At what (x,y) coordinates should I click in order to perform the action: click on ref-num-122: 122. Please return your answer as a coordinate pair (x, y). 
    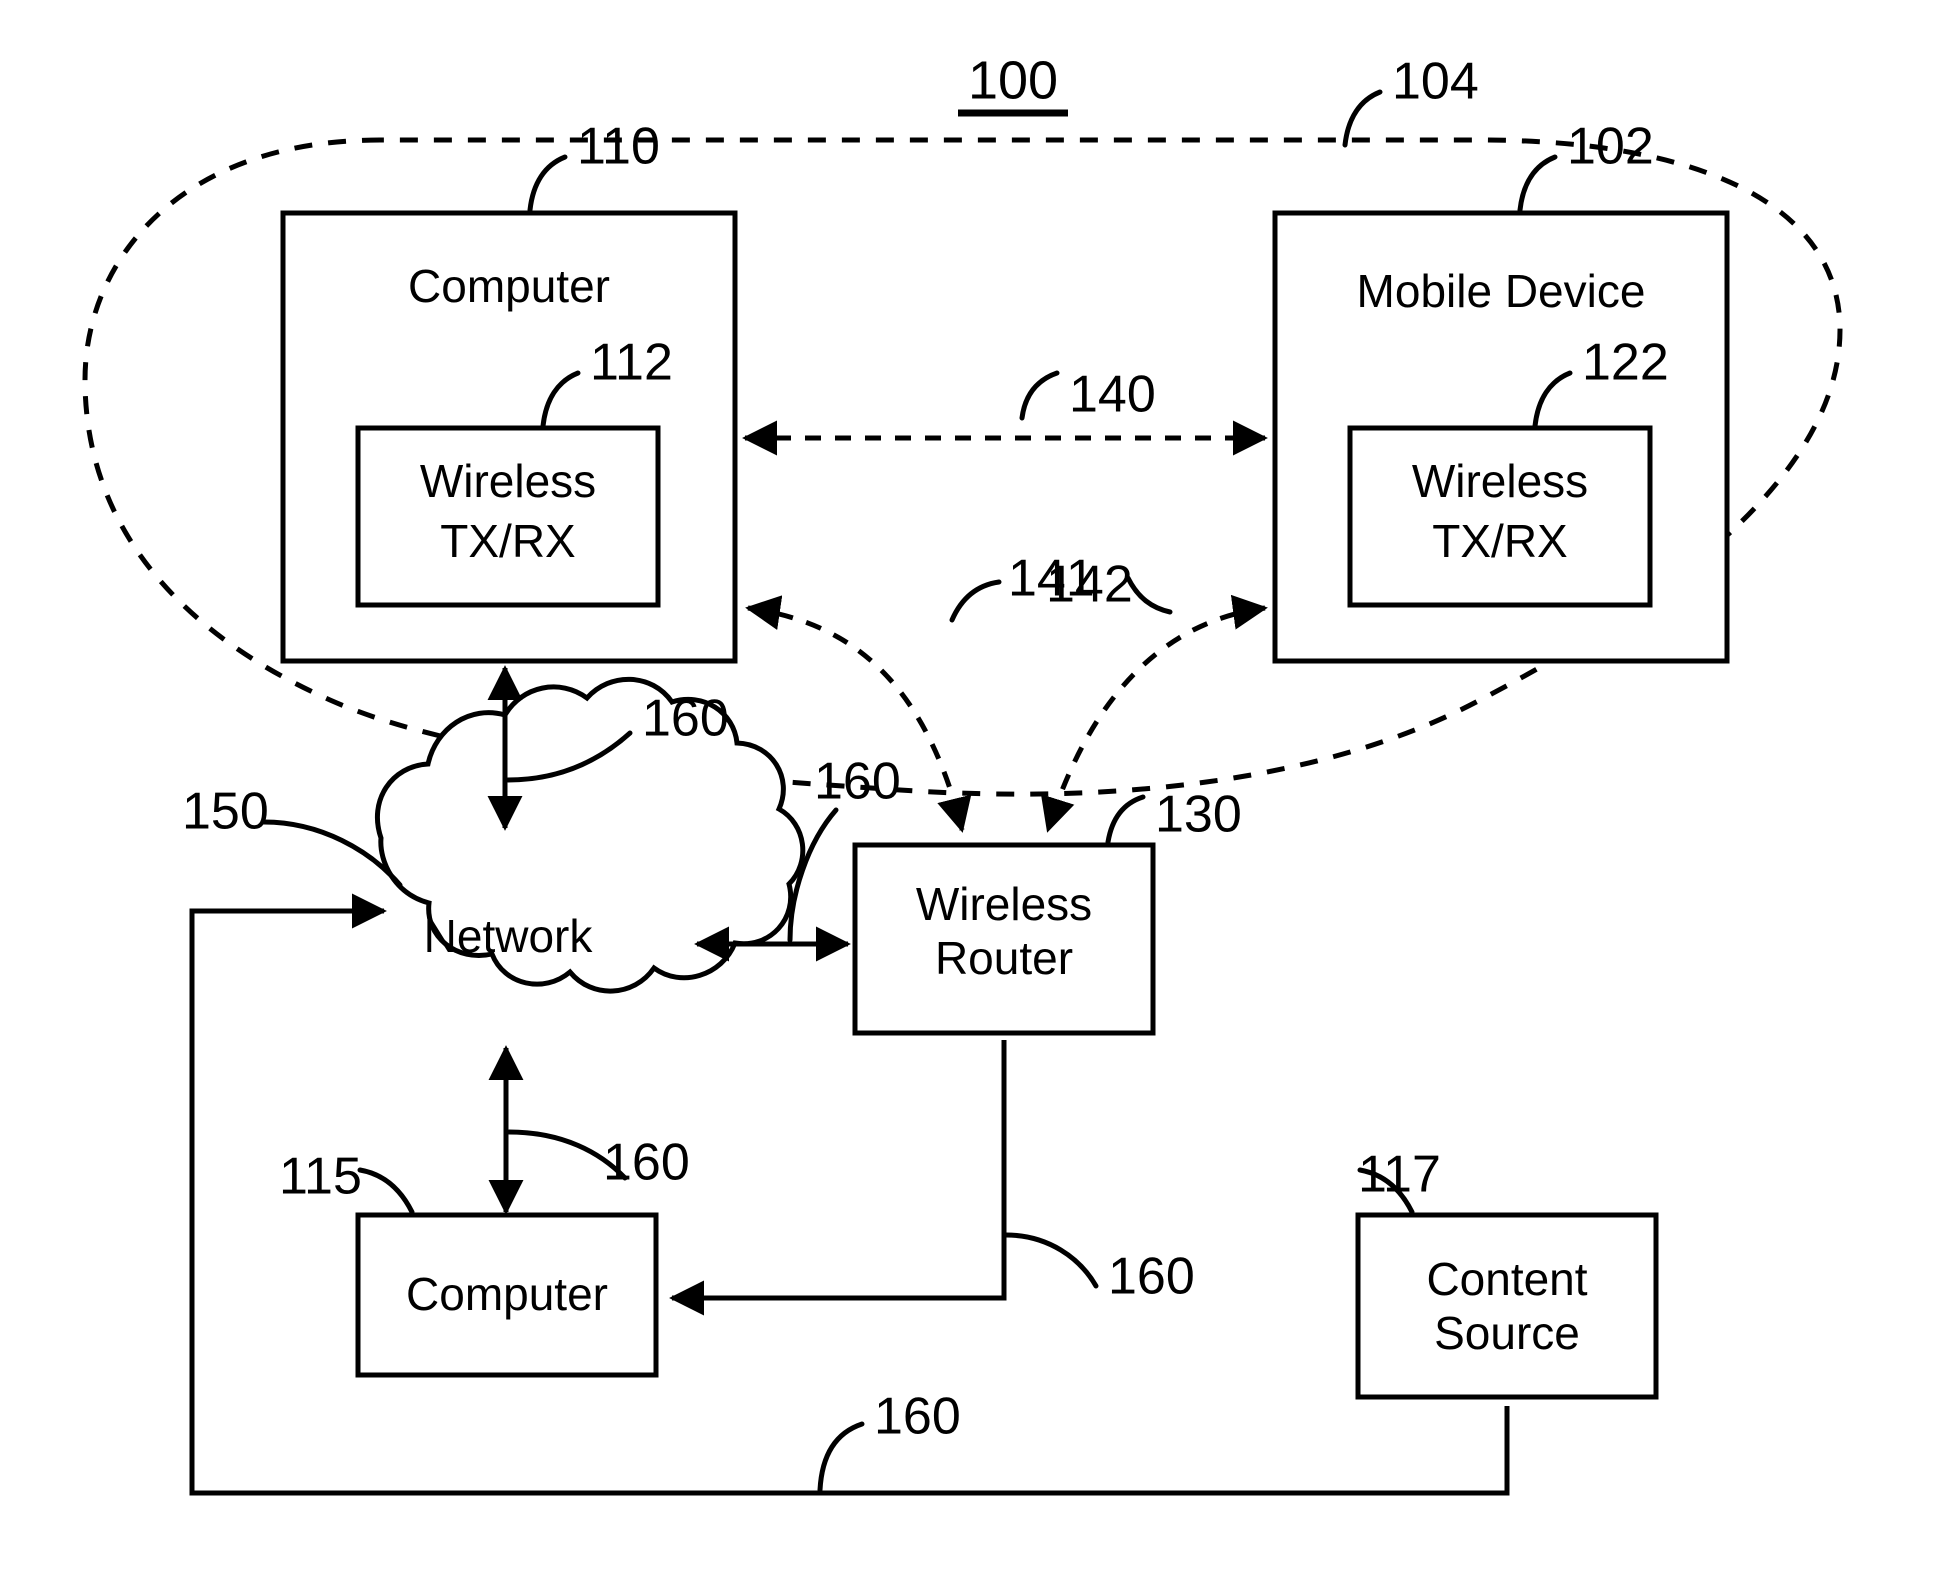
    Looking at the image, I should click on (1625, 363).